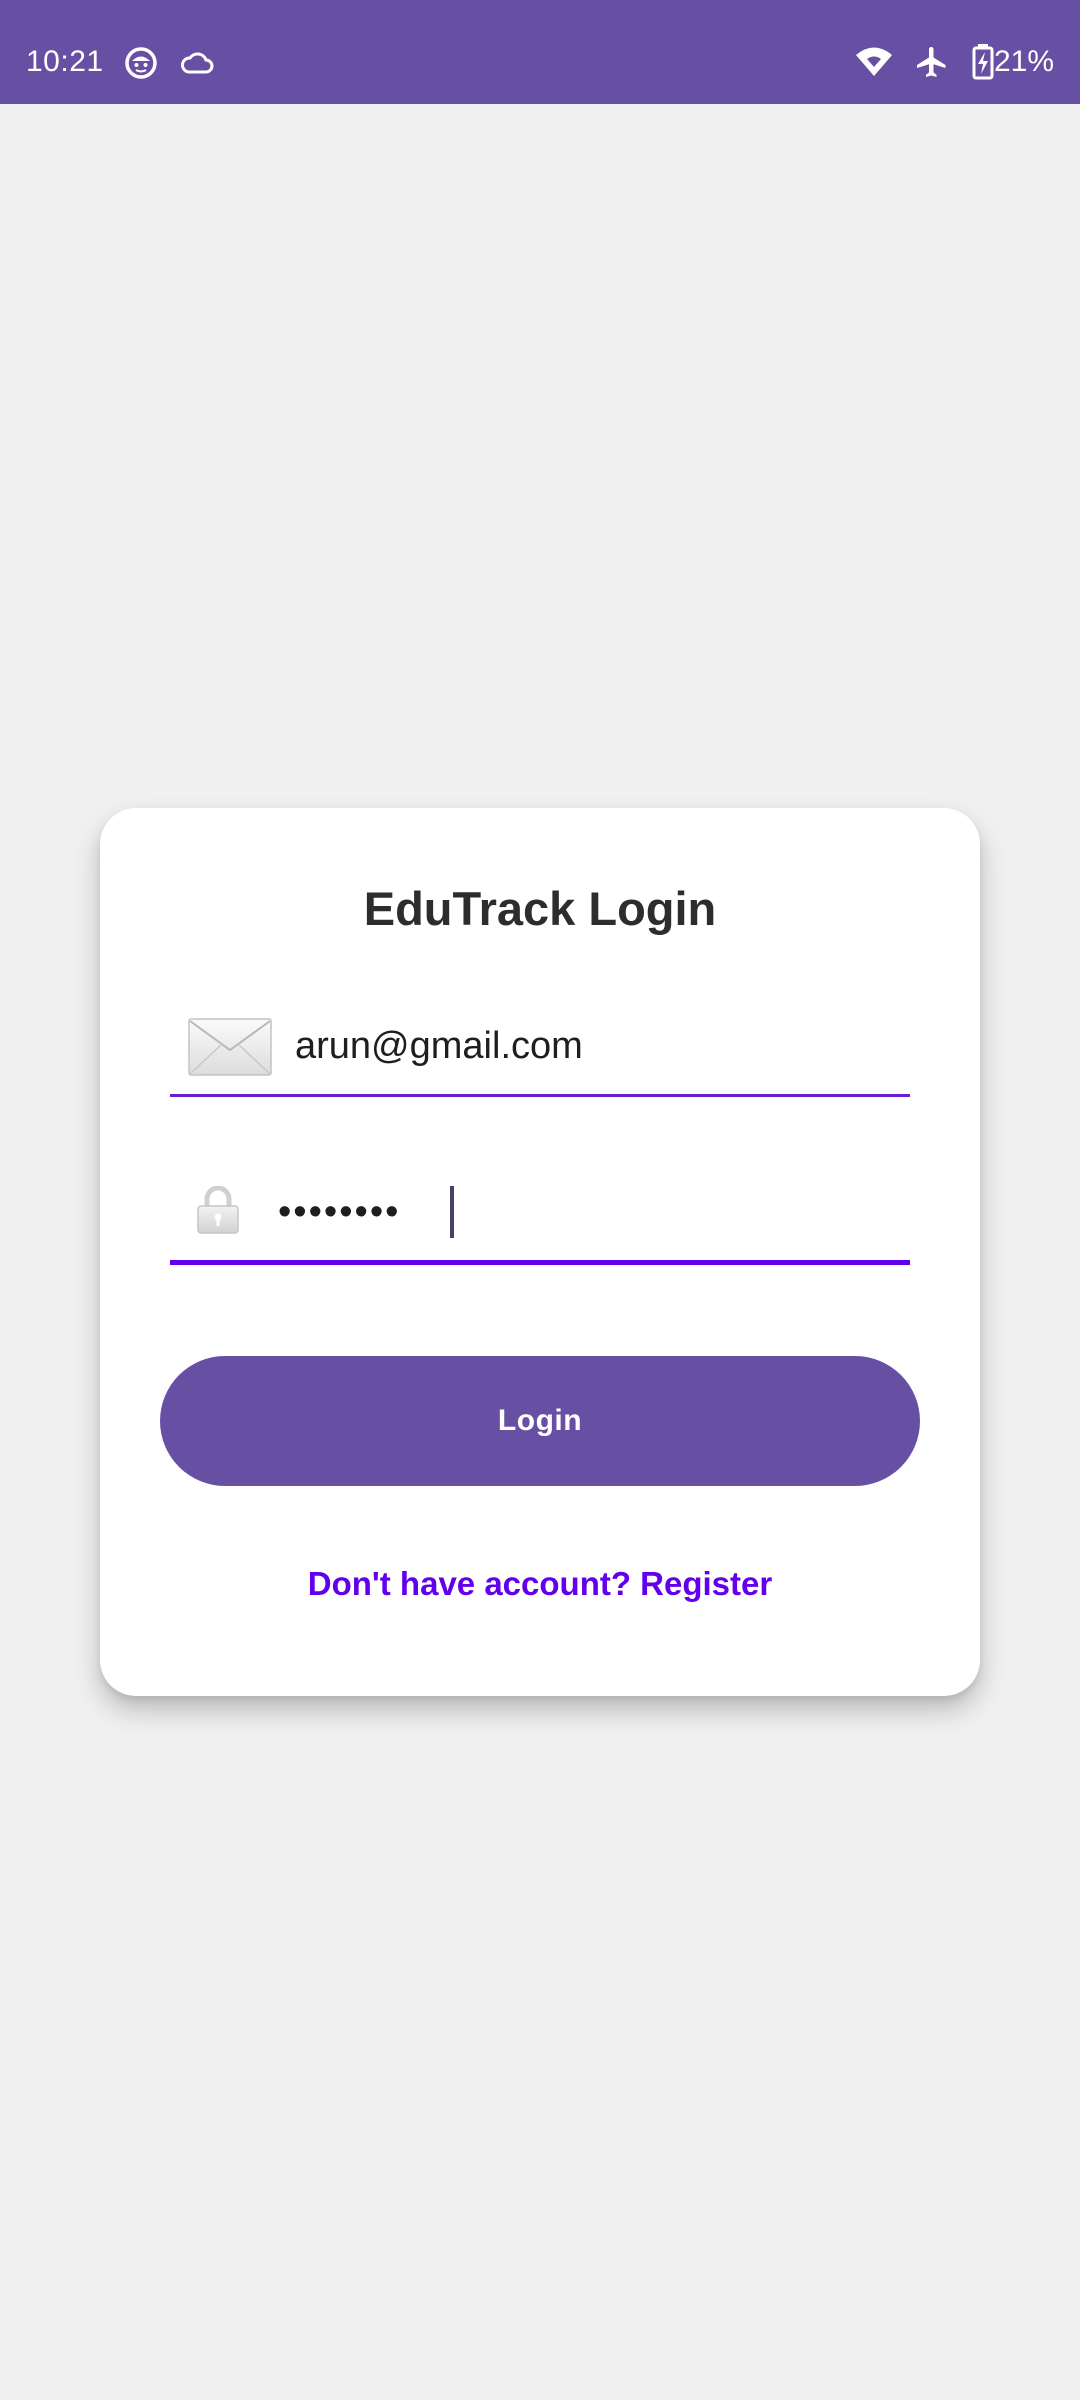 The image size is (1080, 2400). What do you see at coordinates (452, 1212) in the screenshot?
I see `text-cursor` at bounding box center [452, 1212].